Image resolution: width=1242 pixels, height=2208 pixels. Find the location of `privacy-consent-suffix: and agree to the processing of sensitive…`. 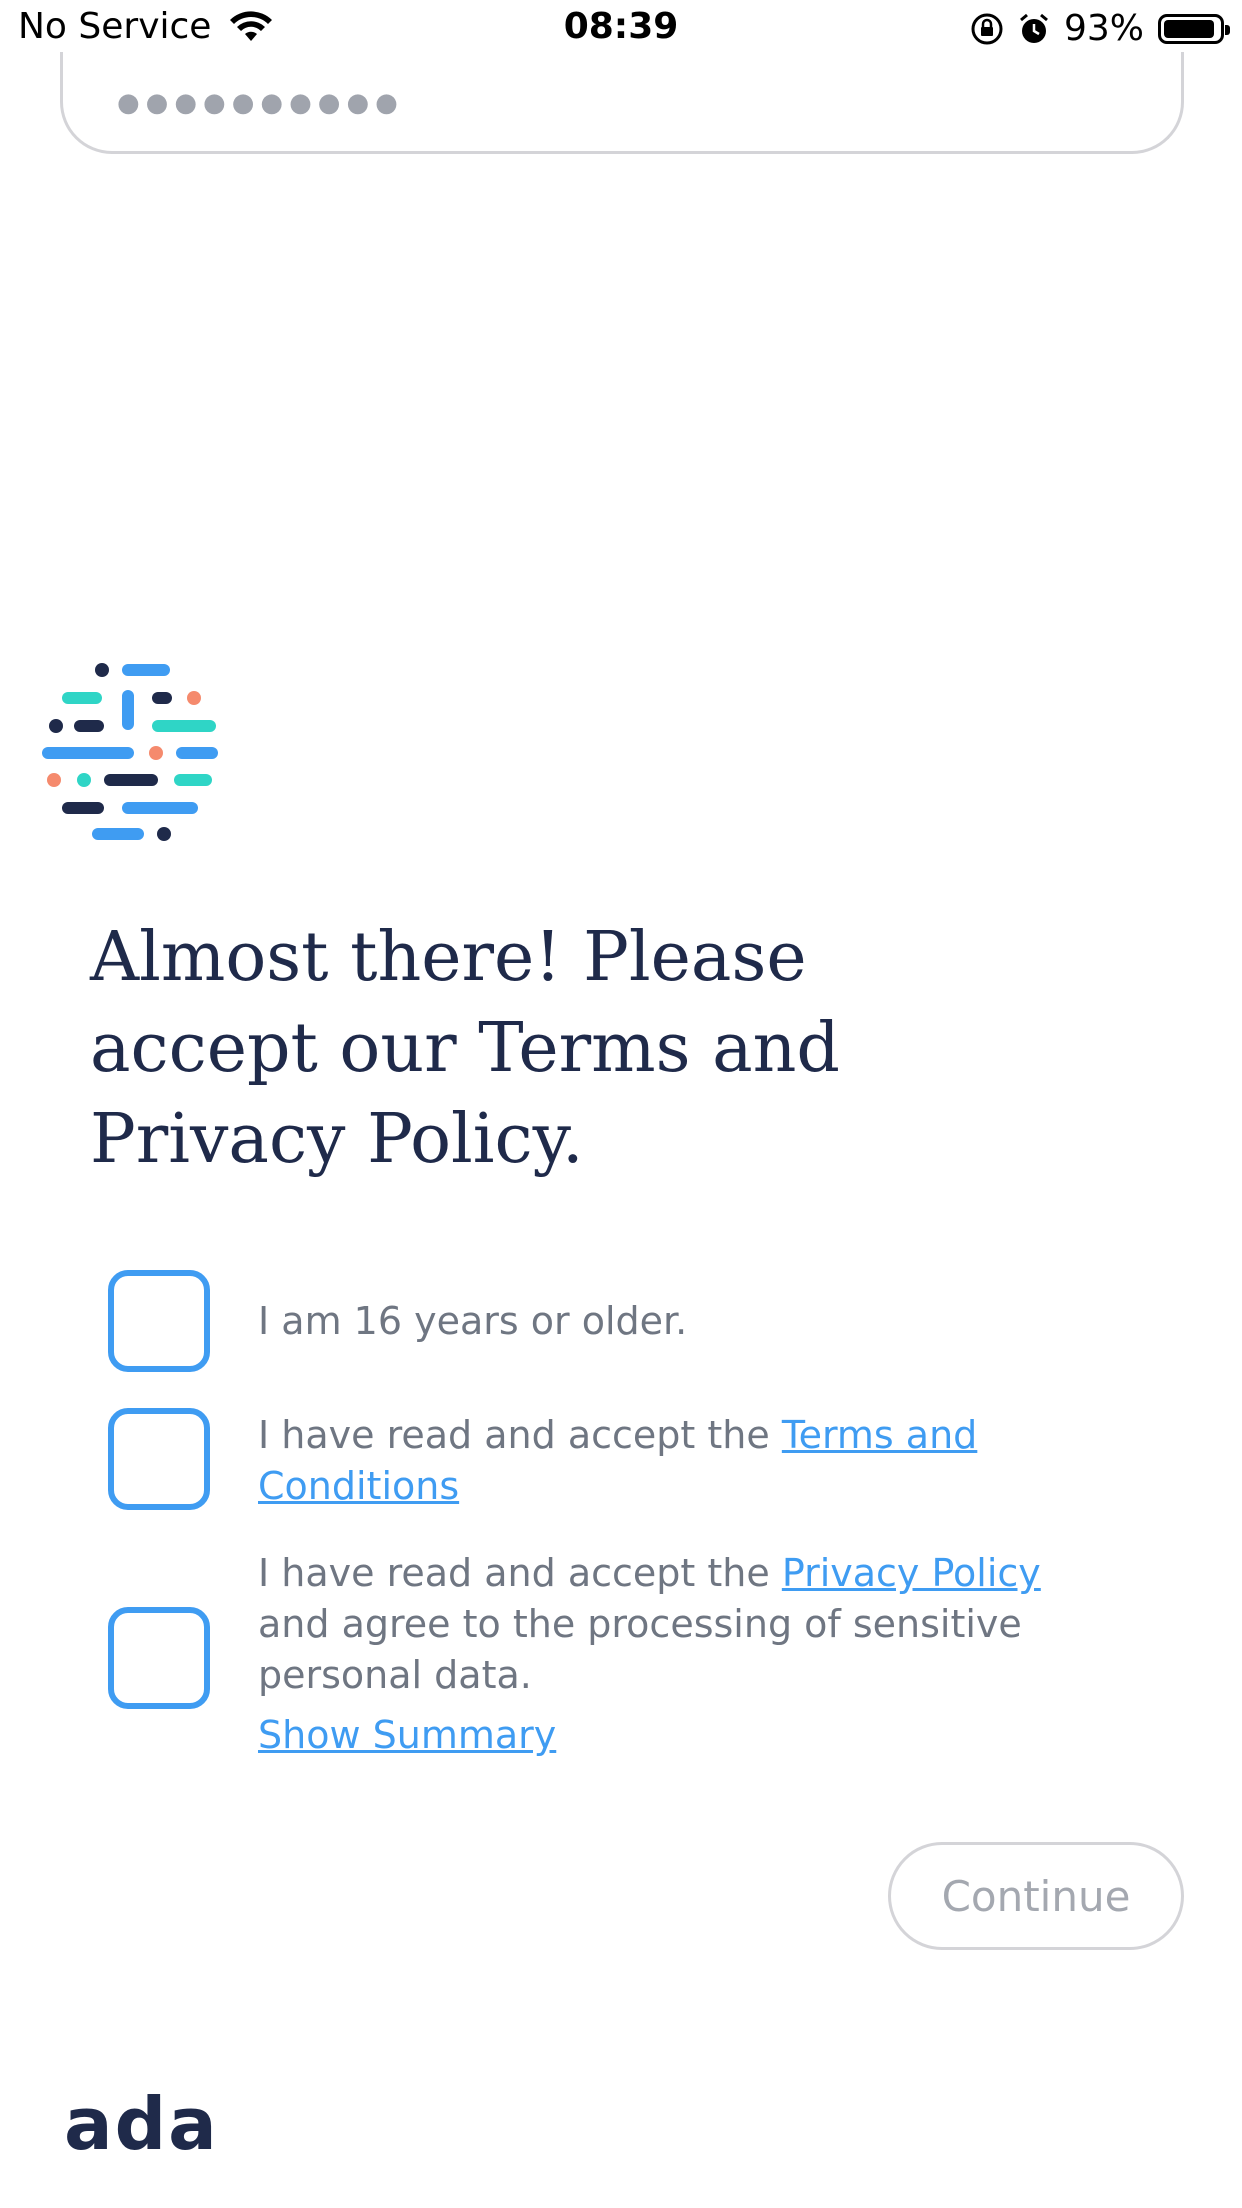

privacy-consent-suffix: and agree to the processing of sensitive… is located at coordinates (640, 1649).